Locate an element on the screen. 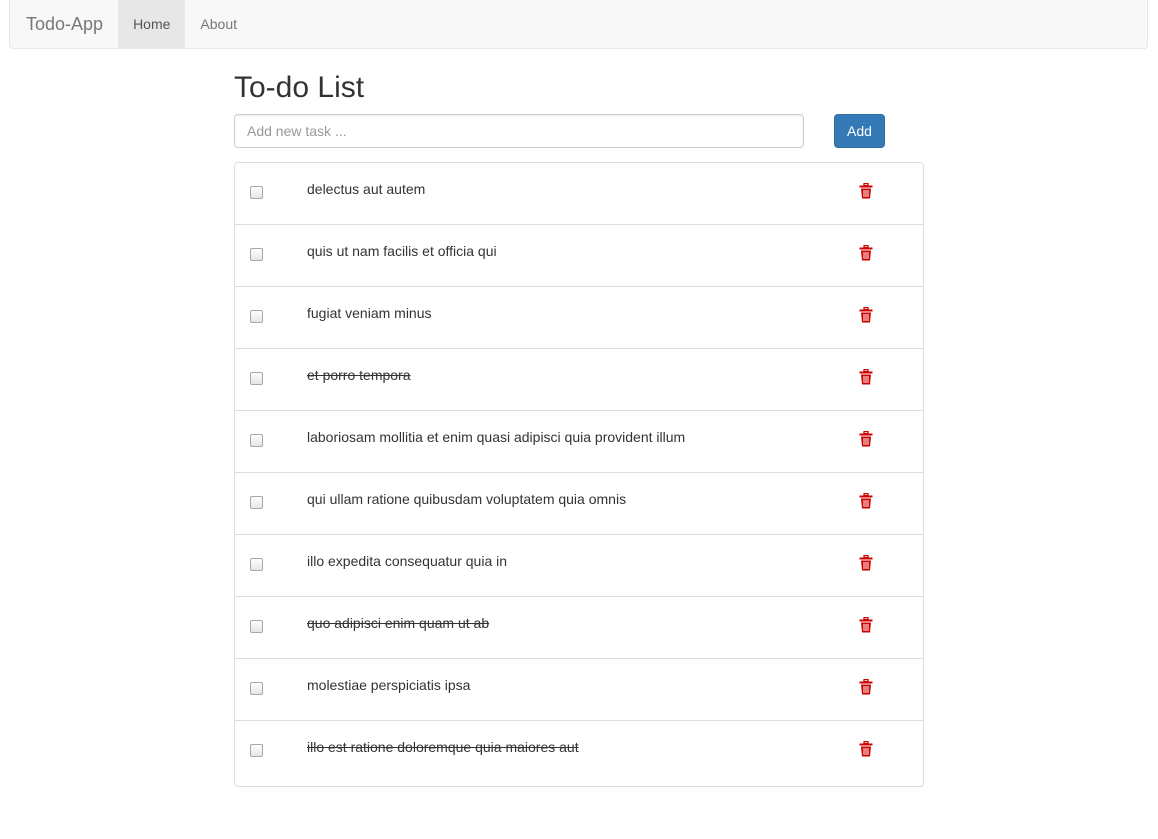  page-title: To-do List is located at coordinates (299, 87).